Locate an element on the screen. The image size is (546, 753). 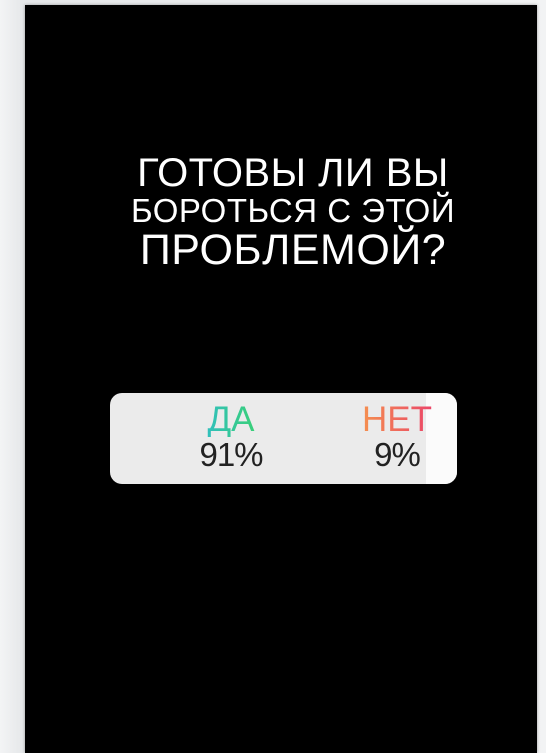
question-line-1: ГОТОВЫ ЛИ ВЫ is located at coordinates (293, 173).